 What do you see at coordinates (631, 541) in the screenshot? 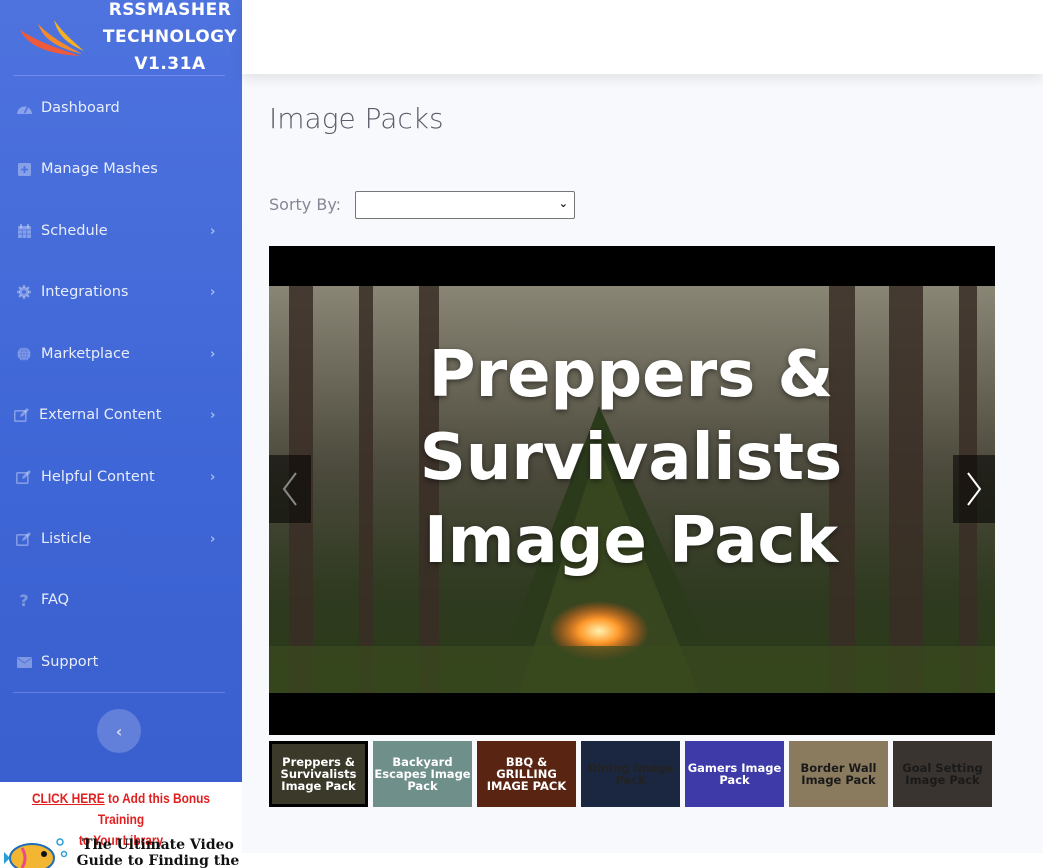
I see `caption-line-3: Image Pack` at bounding box center [631, 541].